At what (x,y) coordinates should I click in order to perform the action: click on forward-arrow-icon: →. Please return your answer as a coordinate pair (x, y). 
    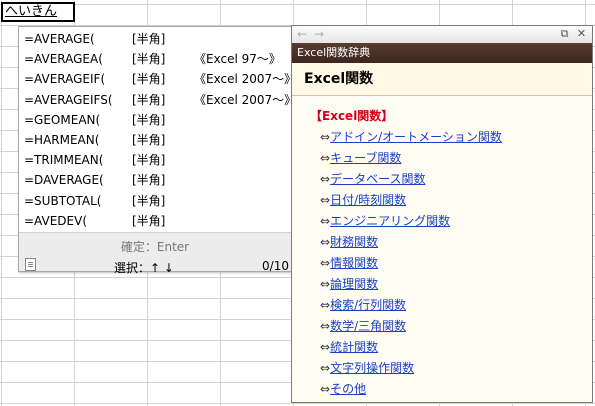
    Looking at the image, I should click on (319, 34).